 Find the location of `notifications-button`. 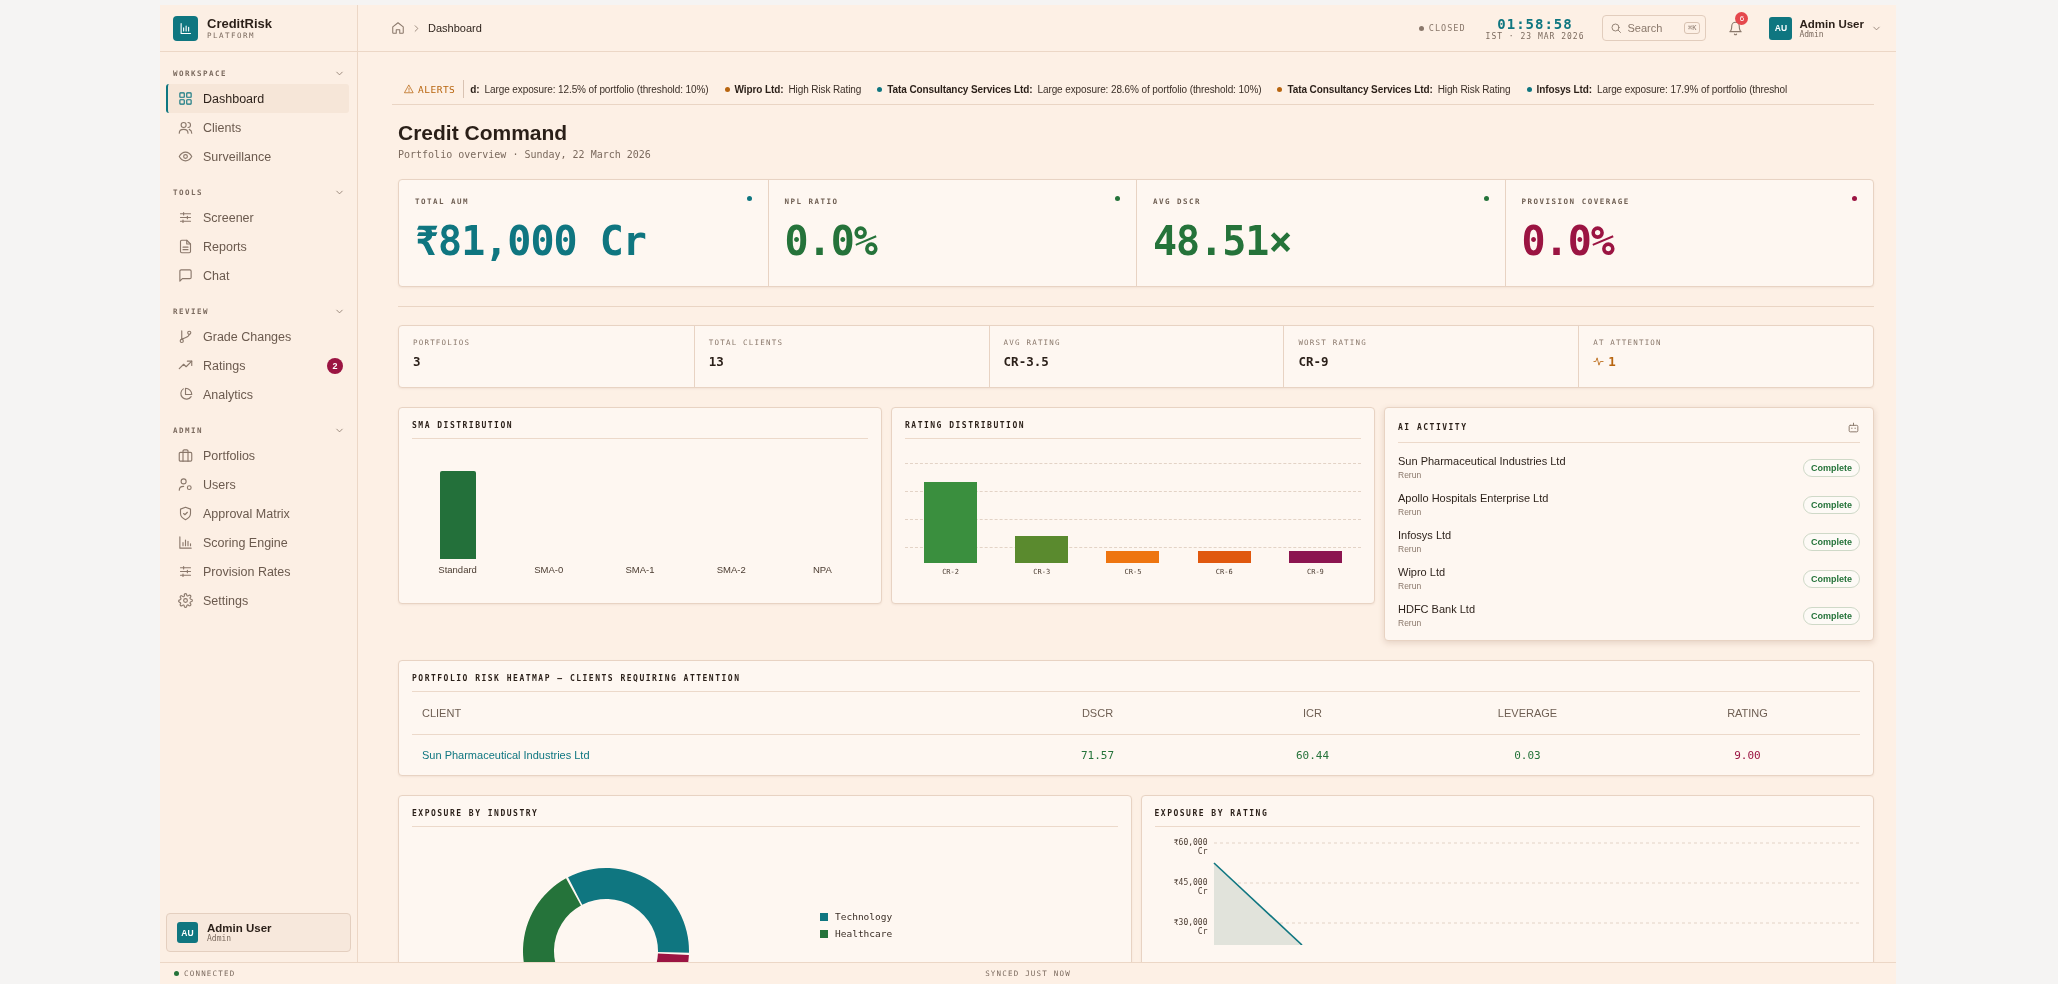

notifications-button is located at coordinates (1736, 28).